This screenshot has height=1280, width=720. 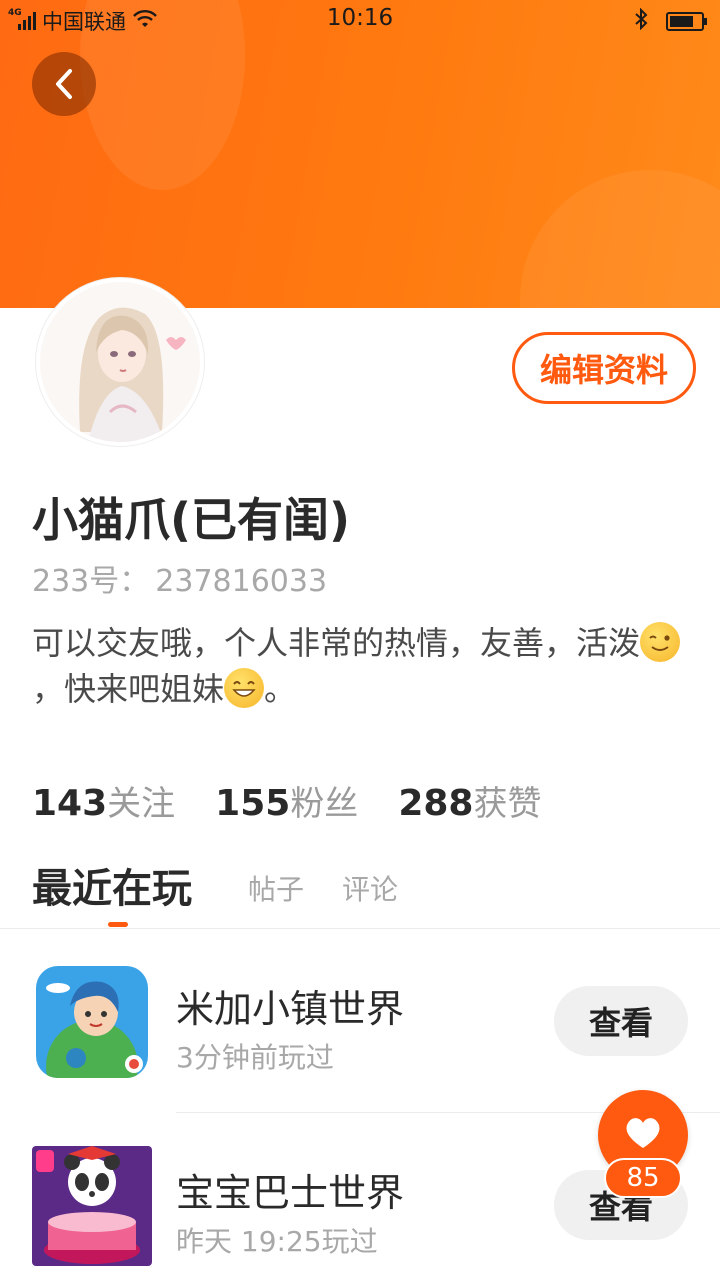 I want to click on back-button, so click(x=64, y=84).